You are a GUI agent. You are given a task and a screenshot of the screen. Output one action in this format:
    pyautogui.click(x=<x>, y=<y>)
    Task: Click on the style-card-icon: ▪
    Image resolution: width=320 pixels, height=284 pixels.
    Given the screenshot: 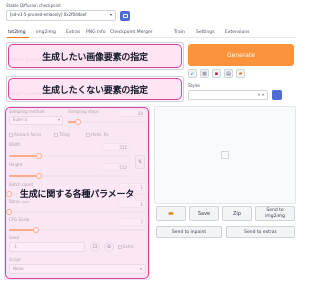 What is the action you would take?
    pyautogui.click(x=216, y=73)
    